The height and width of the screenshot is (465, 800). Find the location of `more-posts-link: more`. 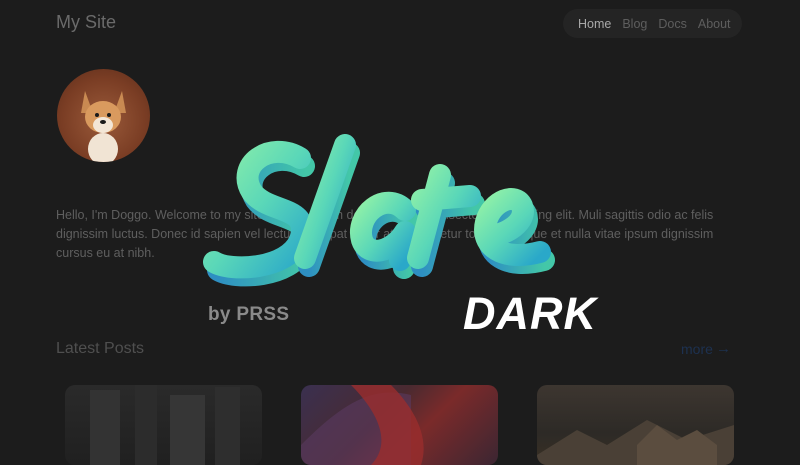

more-posts-link: more is located at coordinates (697, 349).